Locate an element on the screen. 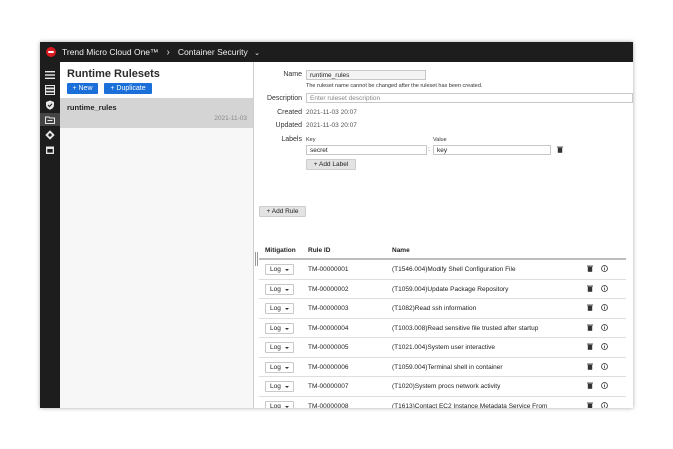 The image size is (673, 449). chevron-down-icon: ⌄ is located at coordinates (257, 53).